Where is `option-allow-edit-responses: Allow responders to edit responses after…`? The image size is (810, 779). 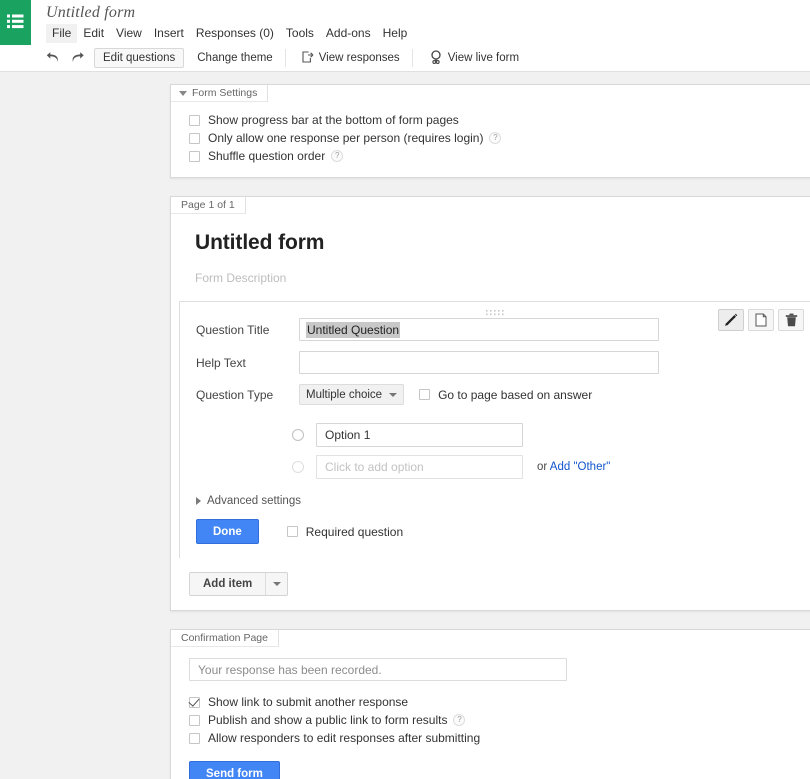 option-allow-edit-responses: Allow responders to edit responses after… is located at coordinates (499, 738).